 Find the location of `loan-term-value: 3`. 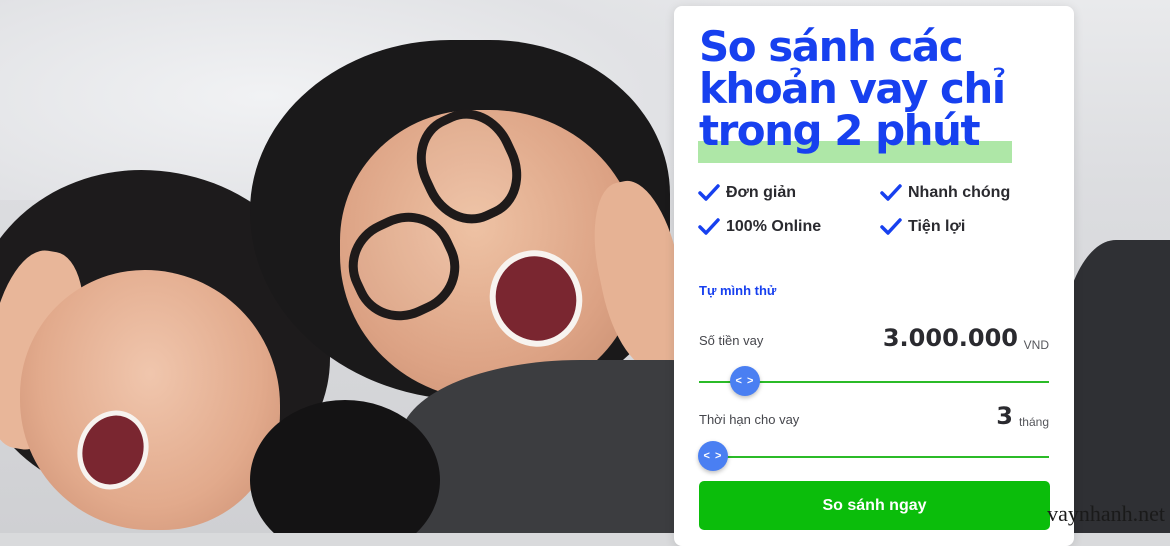

loan-term-value: 3 is located at coordinates (1004, 416).